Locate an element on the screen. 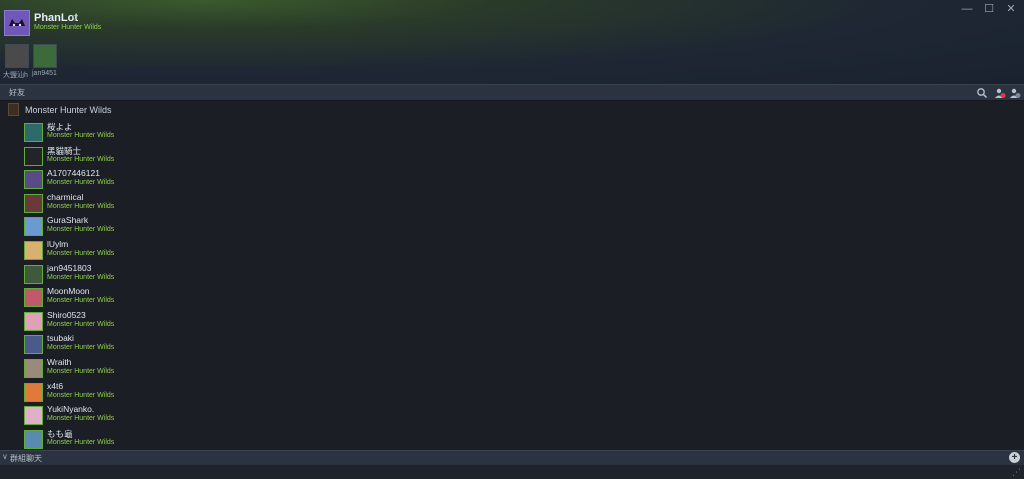  friend-name: x4t6 is located at coordinates (55, 385).